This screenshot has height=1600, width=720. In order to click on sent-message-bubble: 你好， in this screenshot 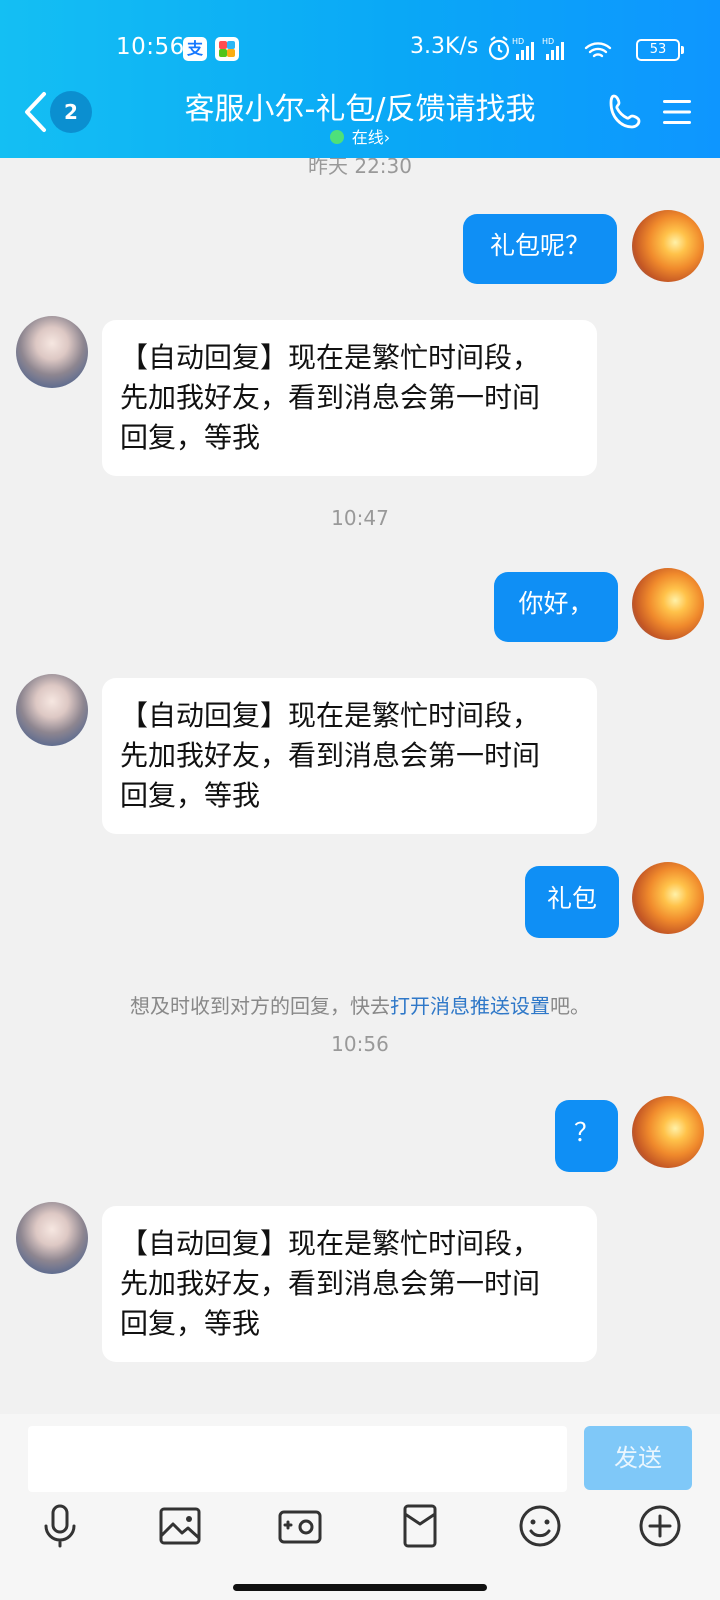, I will do `click(556, 607)`.